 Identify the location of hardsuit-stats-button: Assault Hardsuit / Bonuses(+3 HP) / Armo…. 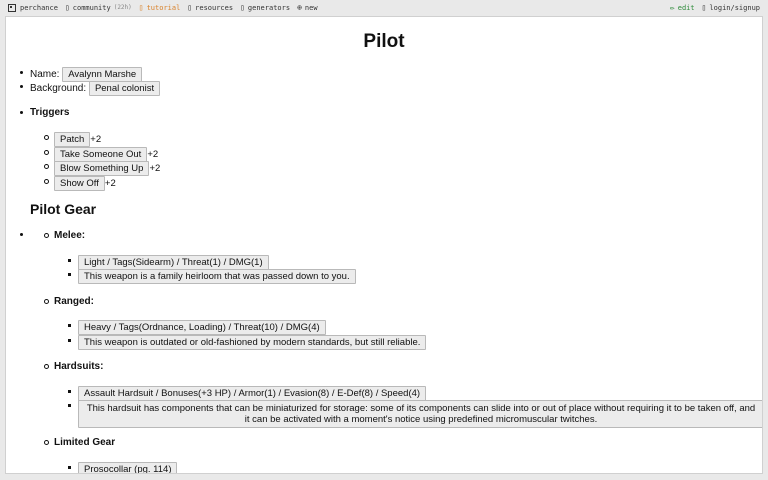
(252, 393).